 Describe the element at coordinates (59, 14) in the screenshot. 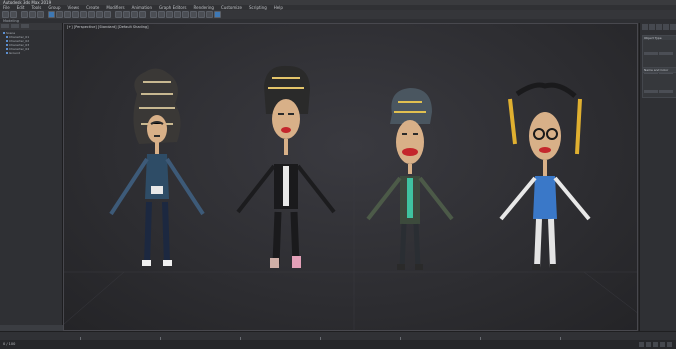

I see `select-by-name-icon` at that location.